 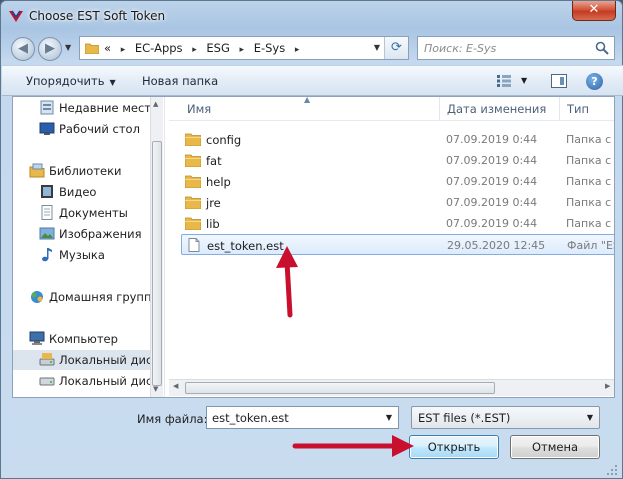 What do you see at coordinates (555, 447) in the screenshot?
I see `cancel-button: Отмена` at bounding box center [555, 447].